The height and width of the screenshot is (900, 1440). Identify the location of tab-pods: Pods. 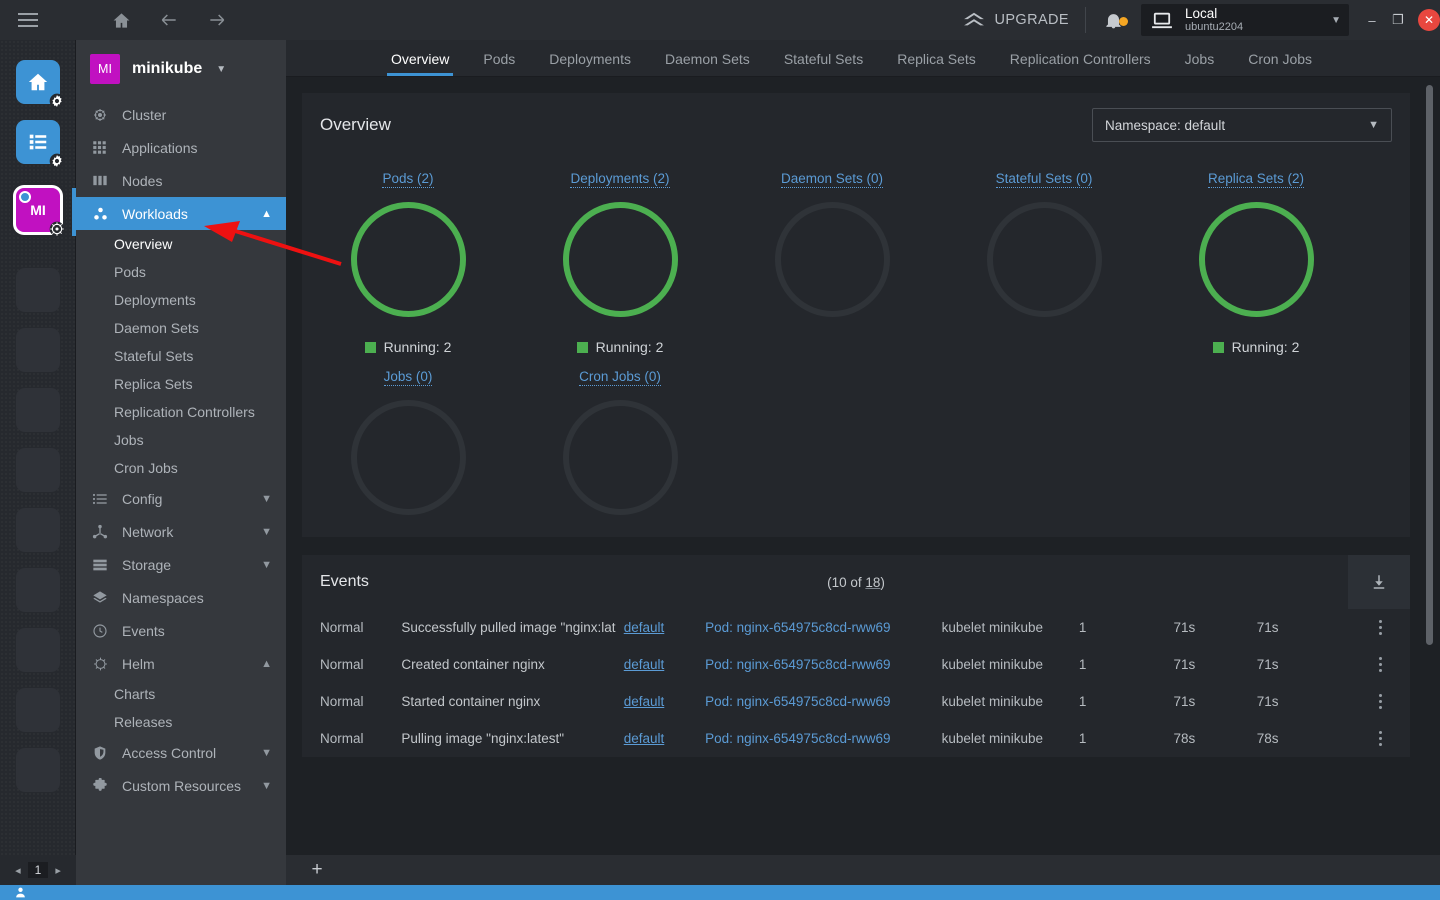
(499, 63).